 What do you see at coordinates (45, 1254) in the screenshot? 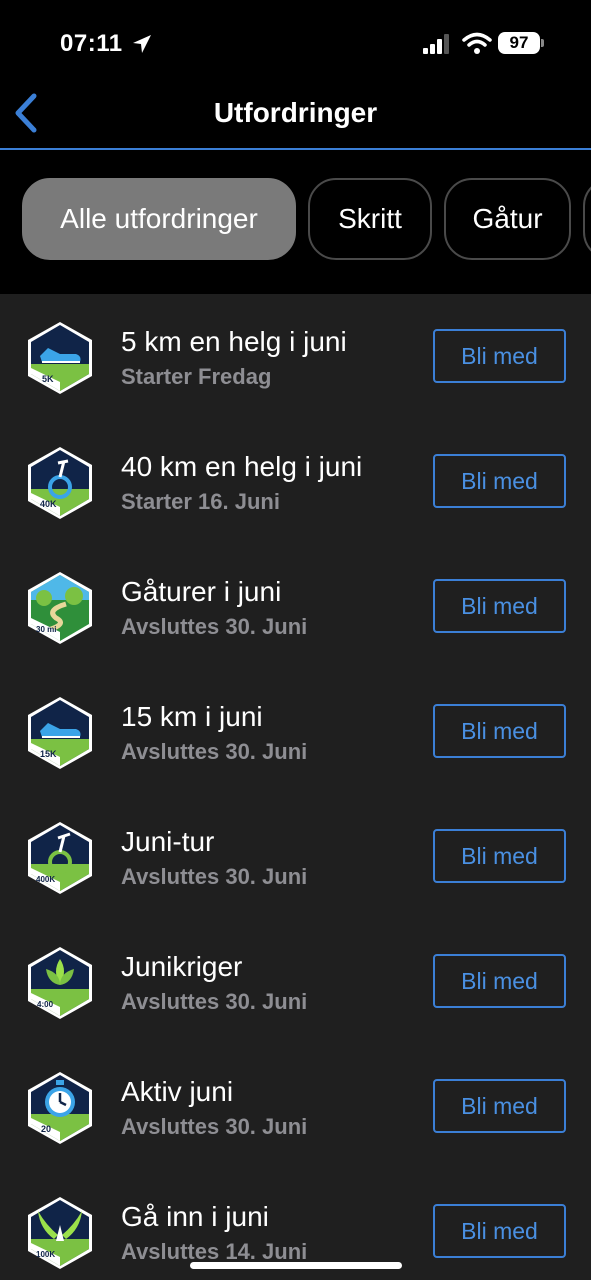
I see `badge-label: 100K` at bounding box center [45, 1254].